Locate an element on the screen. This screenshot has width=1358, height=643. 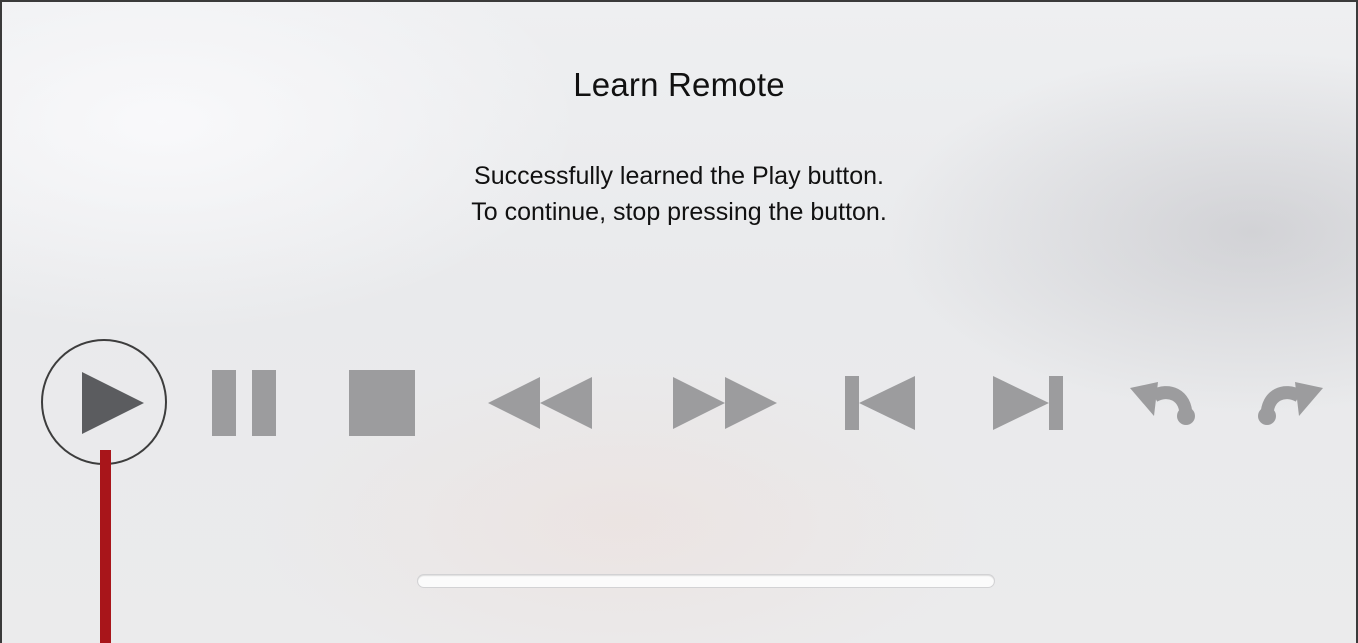
play-icon is located at coordinates (113, 403).